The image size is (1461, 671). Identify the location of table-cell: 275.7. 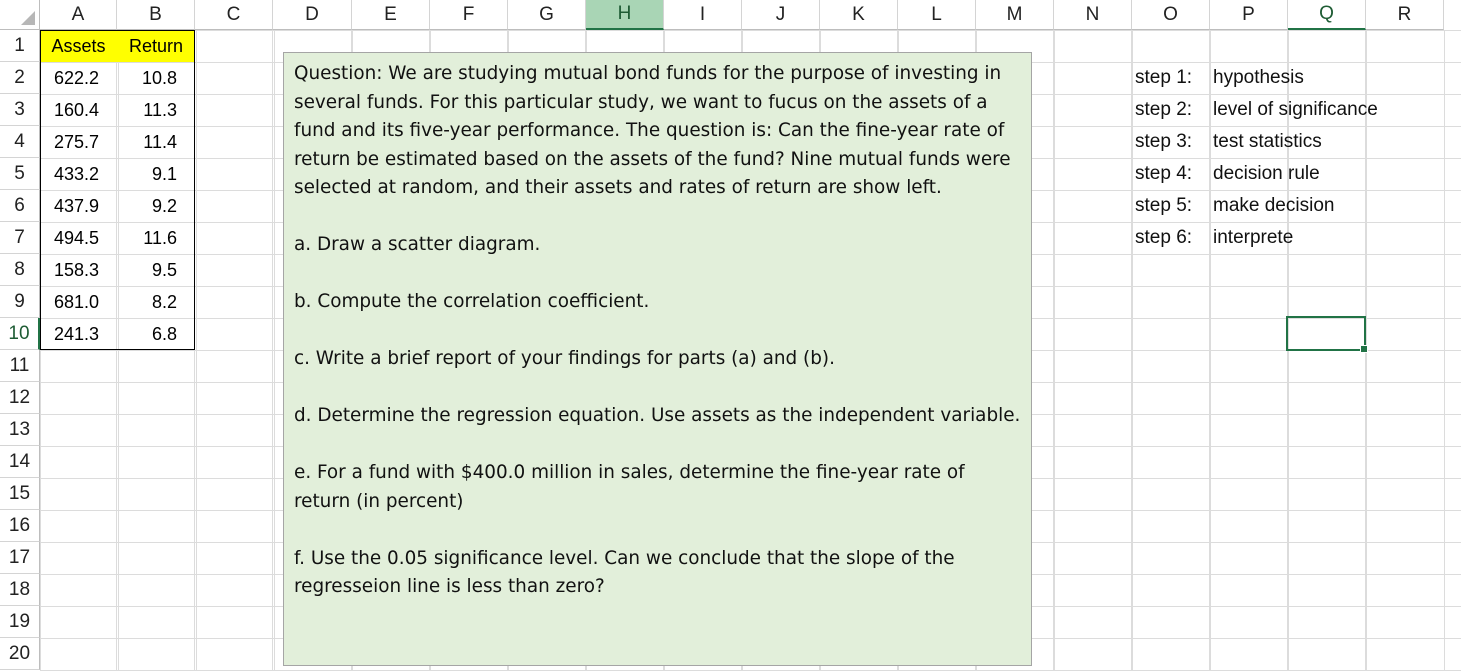
(78, 142).